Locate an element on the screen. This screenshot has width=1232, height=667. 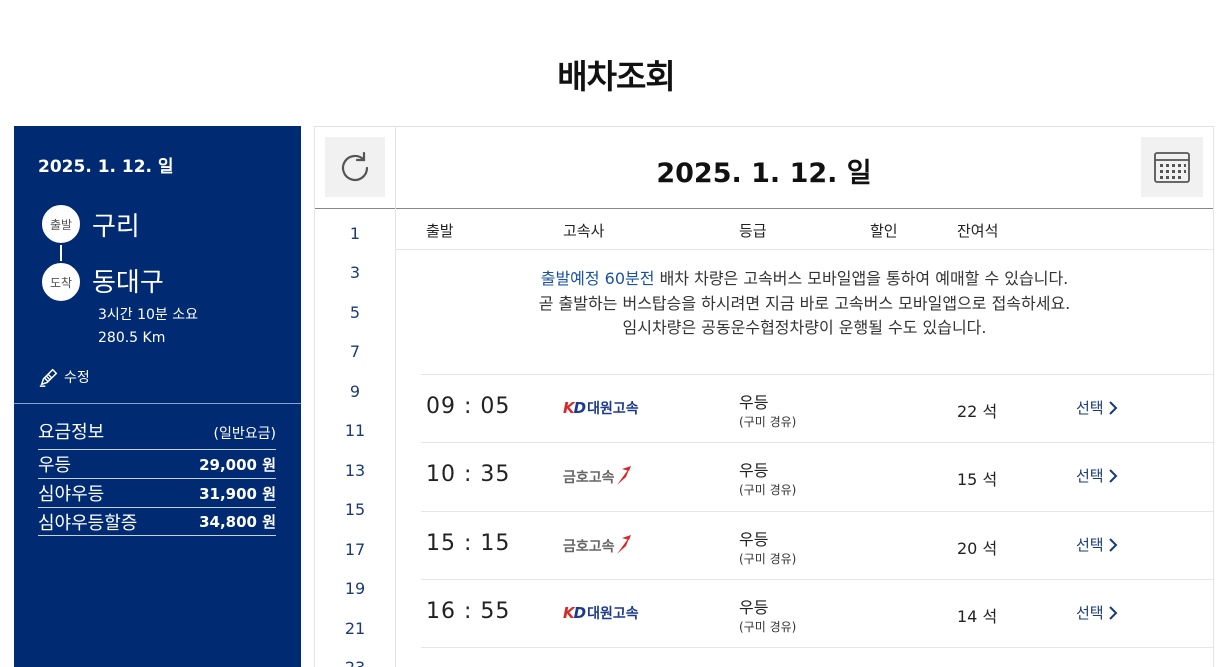
column-header-departure: 출발 is located at coordinates (440, 231).